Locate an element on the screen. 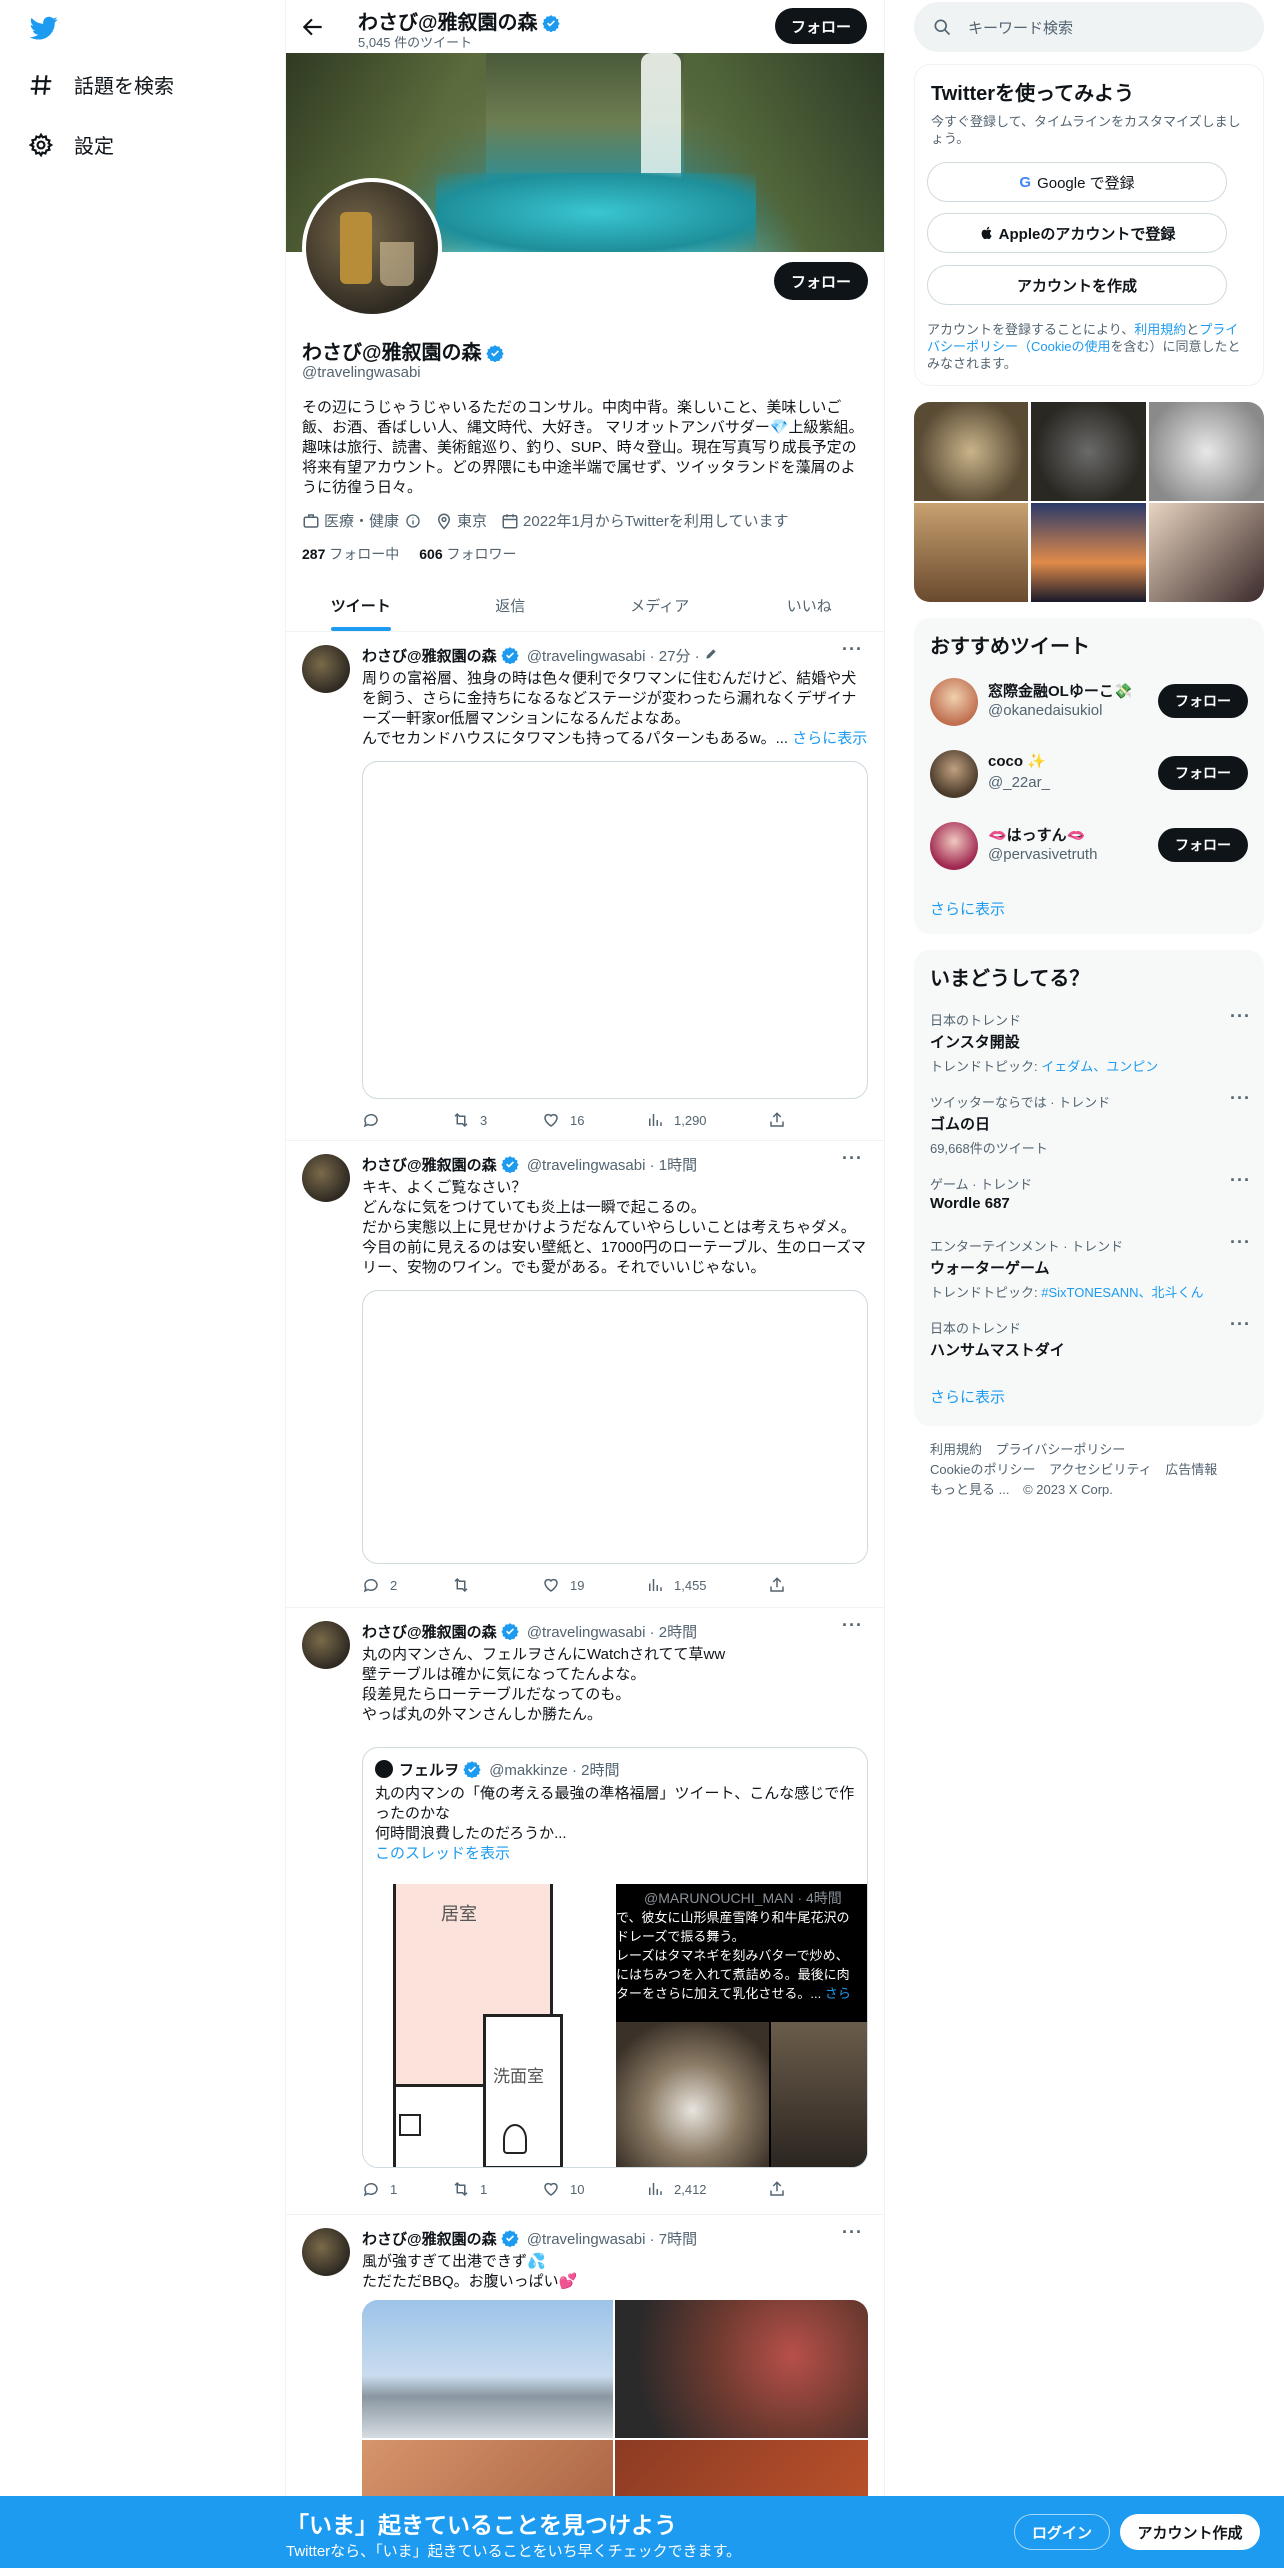 Image resolution: width=1284 pixels, height=2568 pixels. photo-harbor is located at coordinates (487, 2369).